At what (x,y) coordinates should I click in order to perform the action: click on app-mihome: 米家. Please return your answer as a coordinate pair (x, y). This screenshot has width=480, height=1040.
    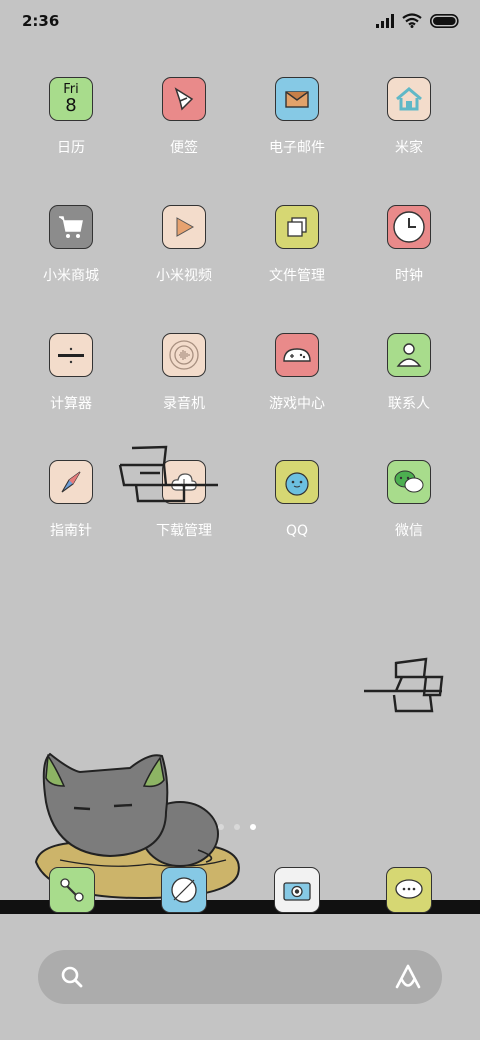
    Looking at the image, I should click on (409, 117).